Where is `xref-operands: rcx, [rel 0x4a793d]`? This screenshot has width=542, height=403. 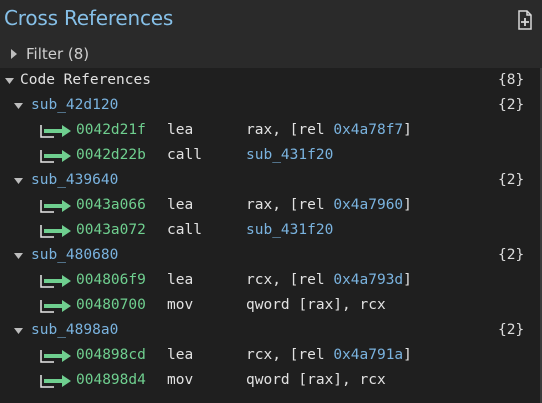
xref-operands: rcx, [rel 0x4a793d] is located at coordinates (329, 280).